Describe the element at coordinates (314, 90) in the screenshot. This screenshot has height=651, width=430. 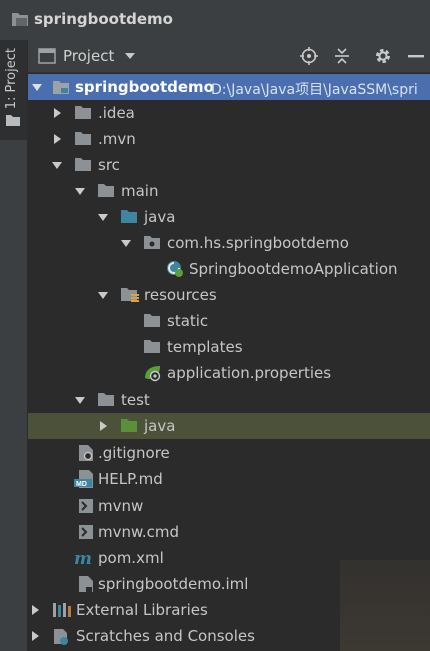
I see `root-path: D:\Java\Java项目\JavaSSM\spri` at that location.